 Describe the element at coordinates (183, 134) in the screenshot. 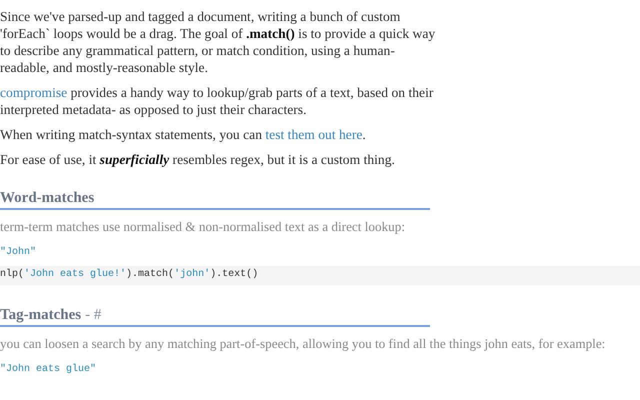

I see `paragraph: When writing match-syntax statements, you can test them out here.` at that location.